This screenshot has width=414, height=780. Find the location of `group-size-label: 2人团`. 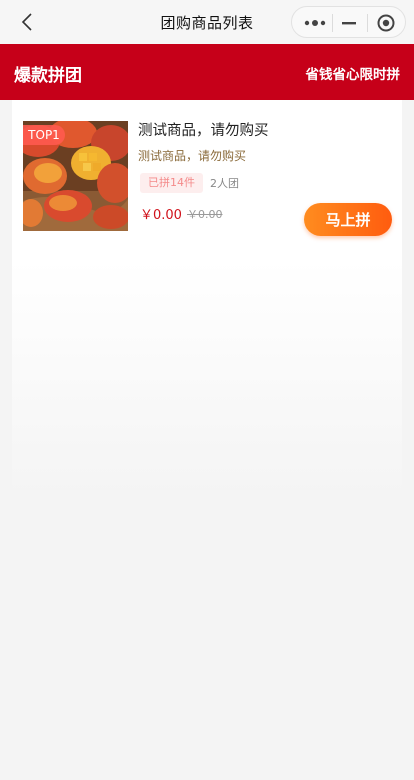

group-size-label: 2人团 is located at coordinates (224, 183).